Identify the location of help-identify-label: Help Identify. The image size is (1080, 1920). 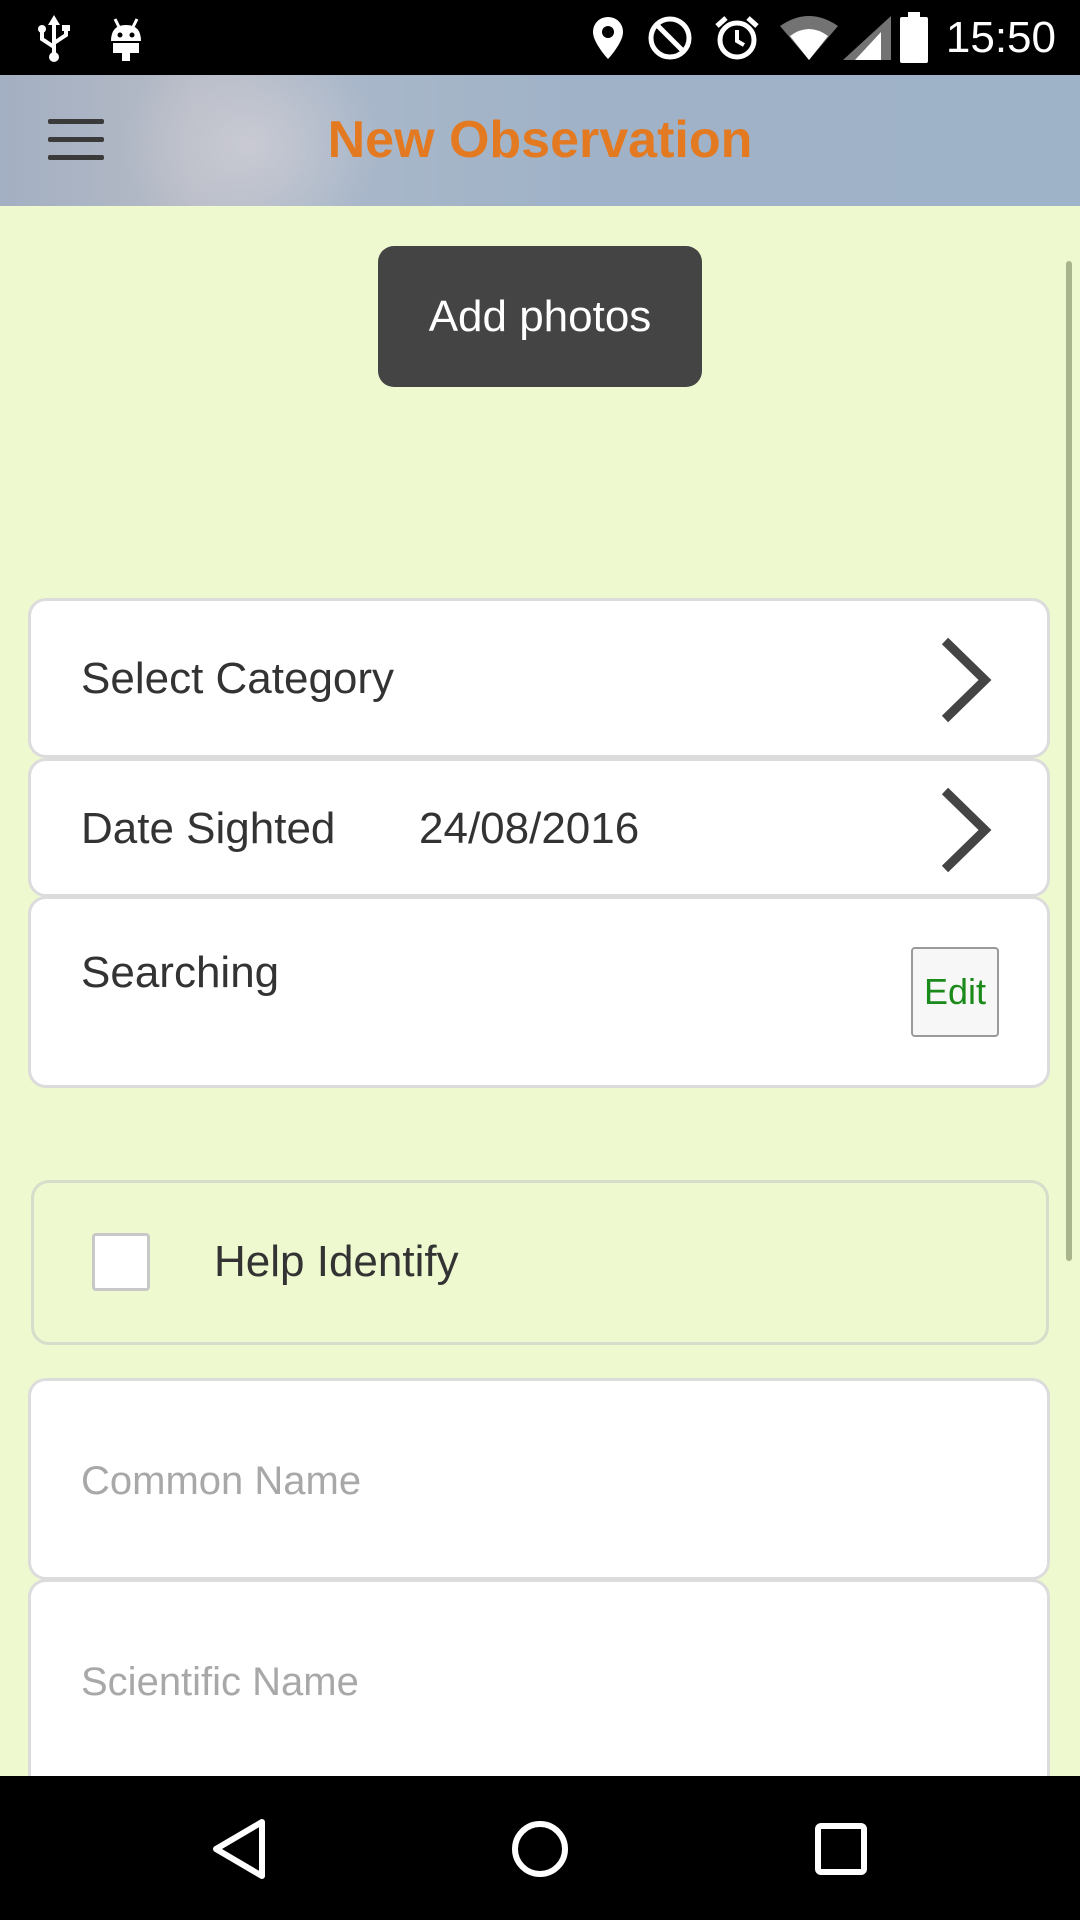
(336, 1261).